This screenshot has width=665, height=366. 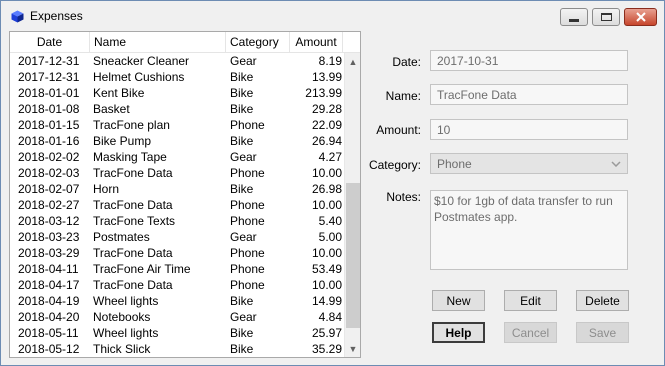 I want to click on notes-label: Notes:, so click(x=403, y=197).